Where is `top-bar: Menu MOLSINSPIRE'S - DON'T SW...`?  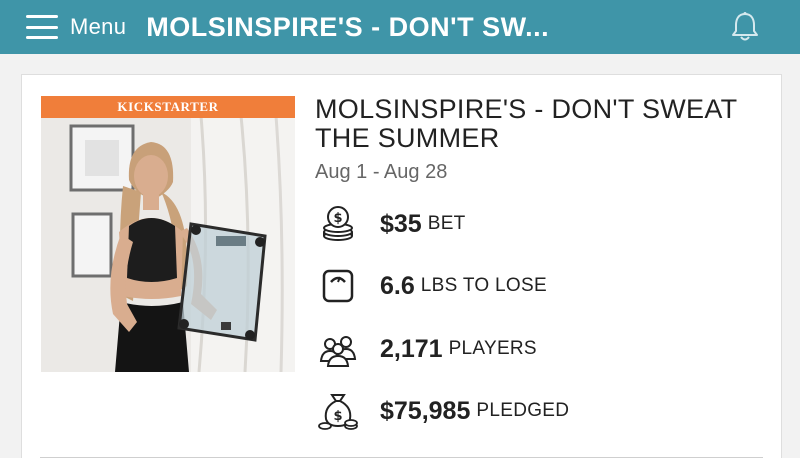 top-bar: Menu MOLSINSPIRE'S - DON'T SW... is located at coordinates (400, 27).